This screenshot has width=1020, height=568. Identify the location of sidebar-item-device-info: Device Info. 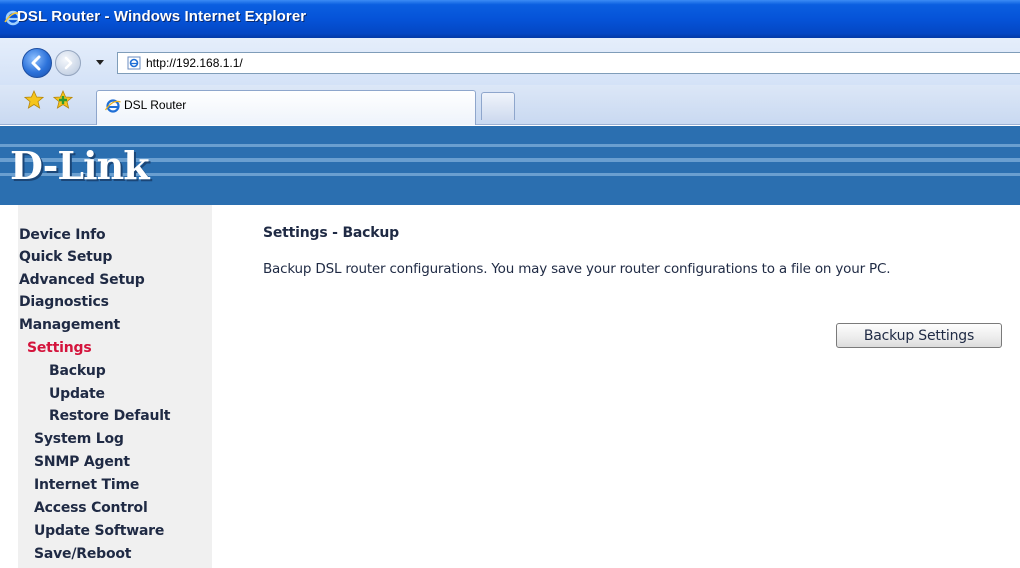
(62, 235).